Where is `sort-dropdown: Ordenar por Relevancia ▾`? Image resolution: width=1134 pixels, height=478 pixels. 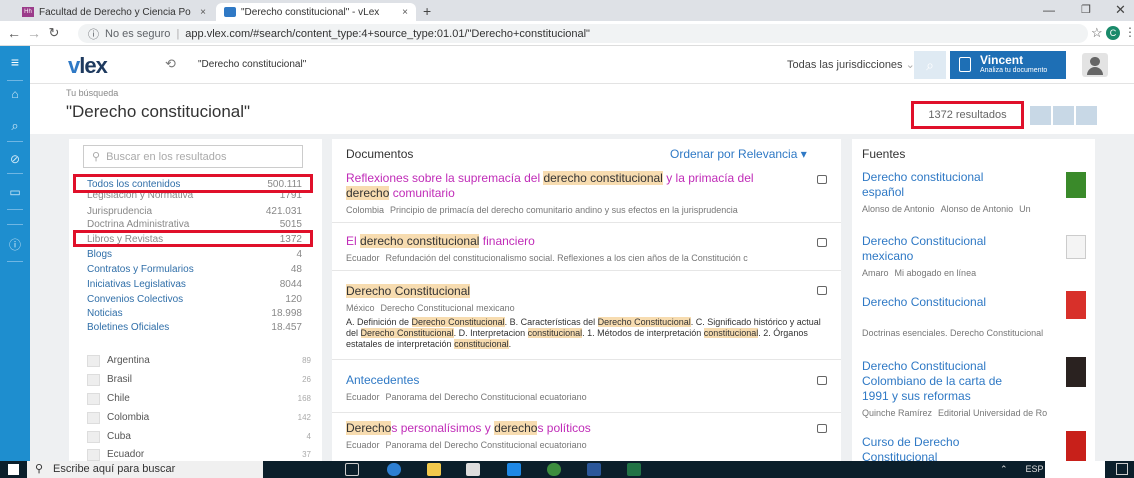
sort-dropdown: Ordenar por Relevancia ▾ is located at coordinates (738, 154).